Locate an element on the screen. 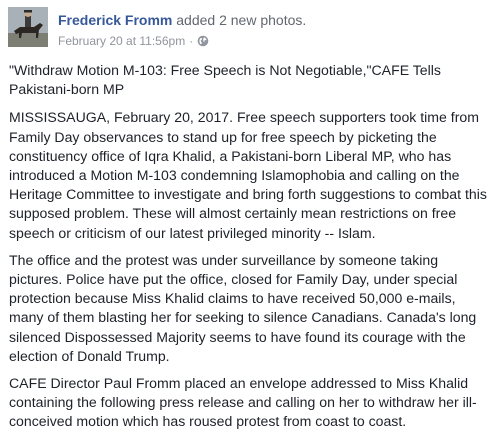  post-meta: February 20 at 11:56pm · is located at coordinates (133, 41).